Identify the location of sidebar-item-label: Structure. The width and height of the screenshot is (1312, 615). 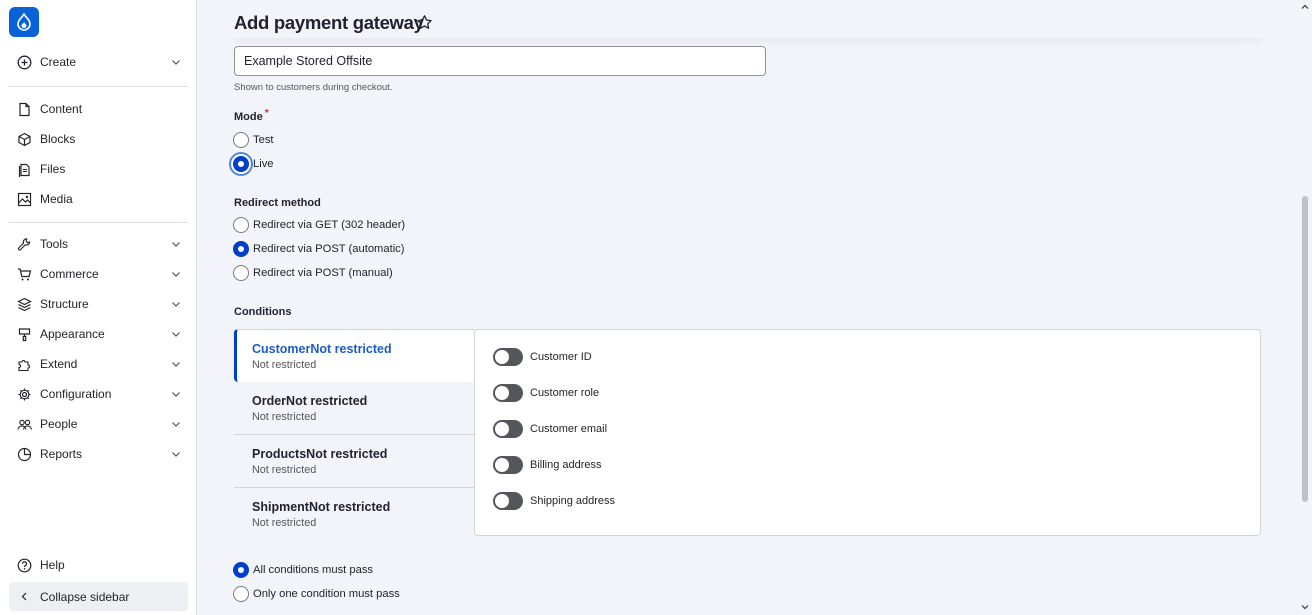
(64, 304).